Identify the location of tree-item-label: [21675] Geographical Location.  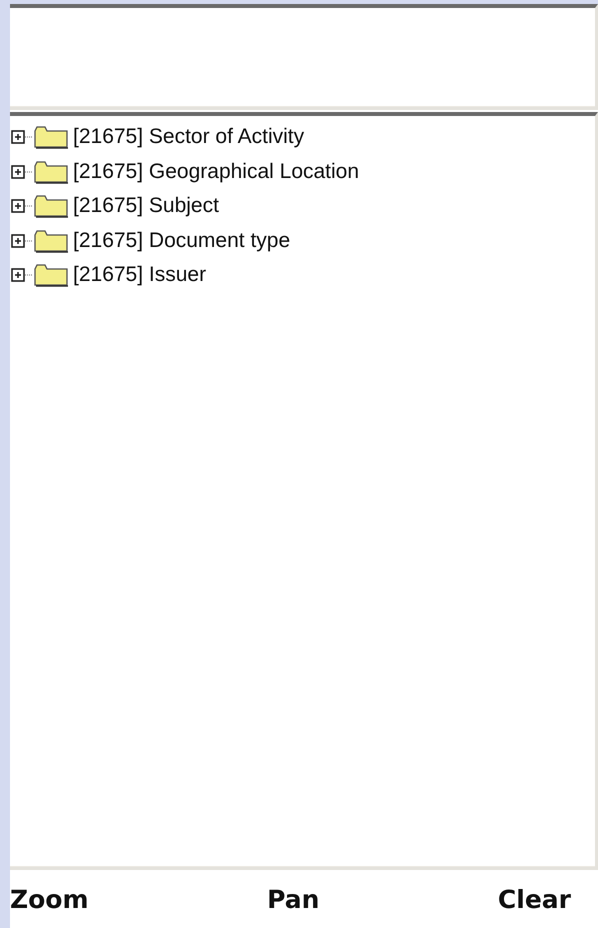
(216, 172).